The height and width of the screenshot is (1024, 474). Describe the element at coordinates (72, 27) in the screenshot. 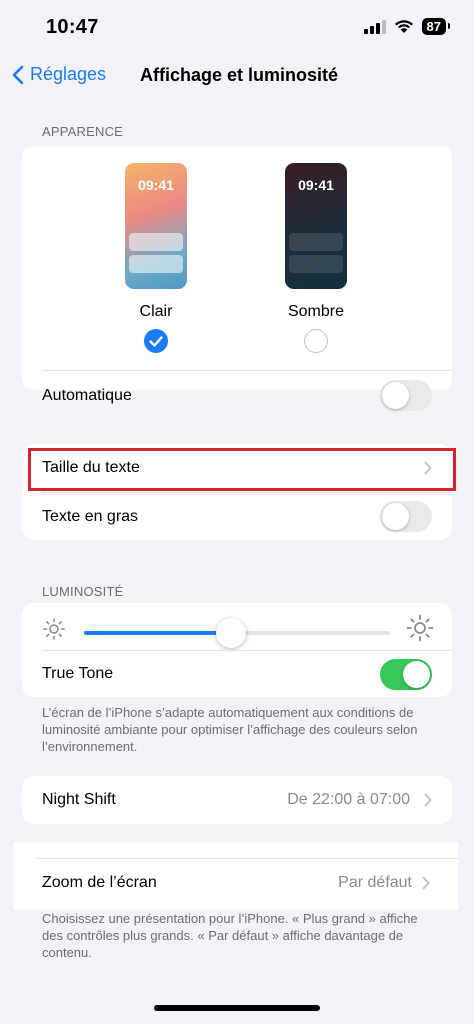

I see `status-time: 10:47` at that location.